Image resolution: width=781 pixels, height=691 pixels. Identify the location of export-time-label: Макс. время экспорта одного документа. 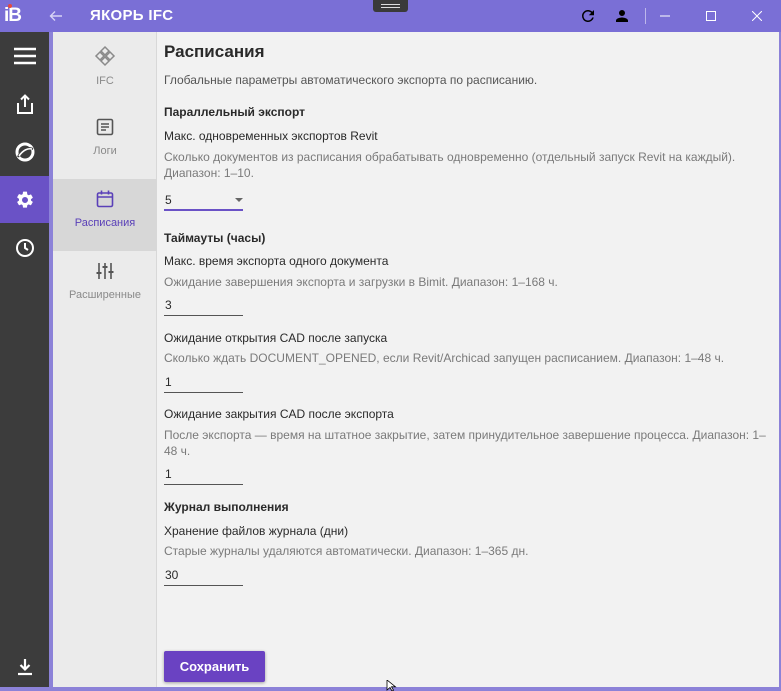
(276, 261).